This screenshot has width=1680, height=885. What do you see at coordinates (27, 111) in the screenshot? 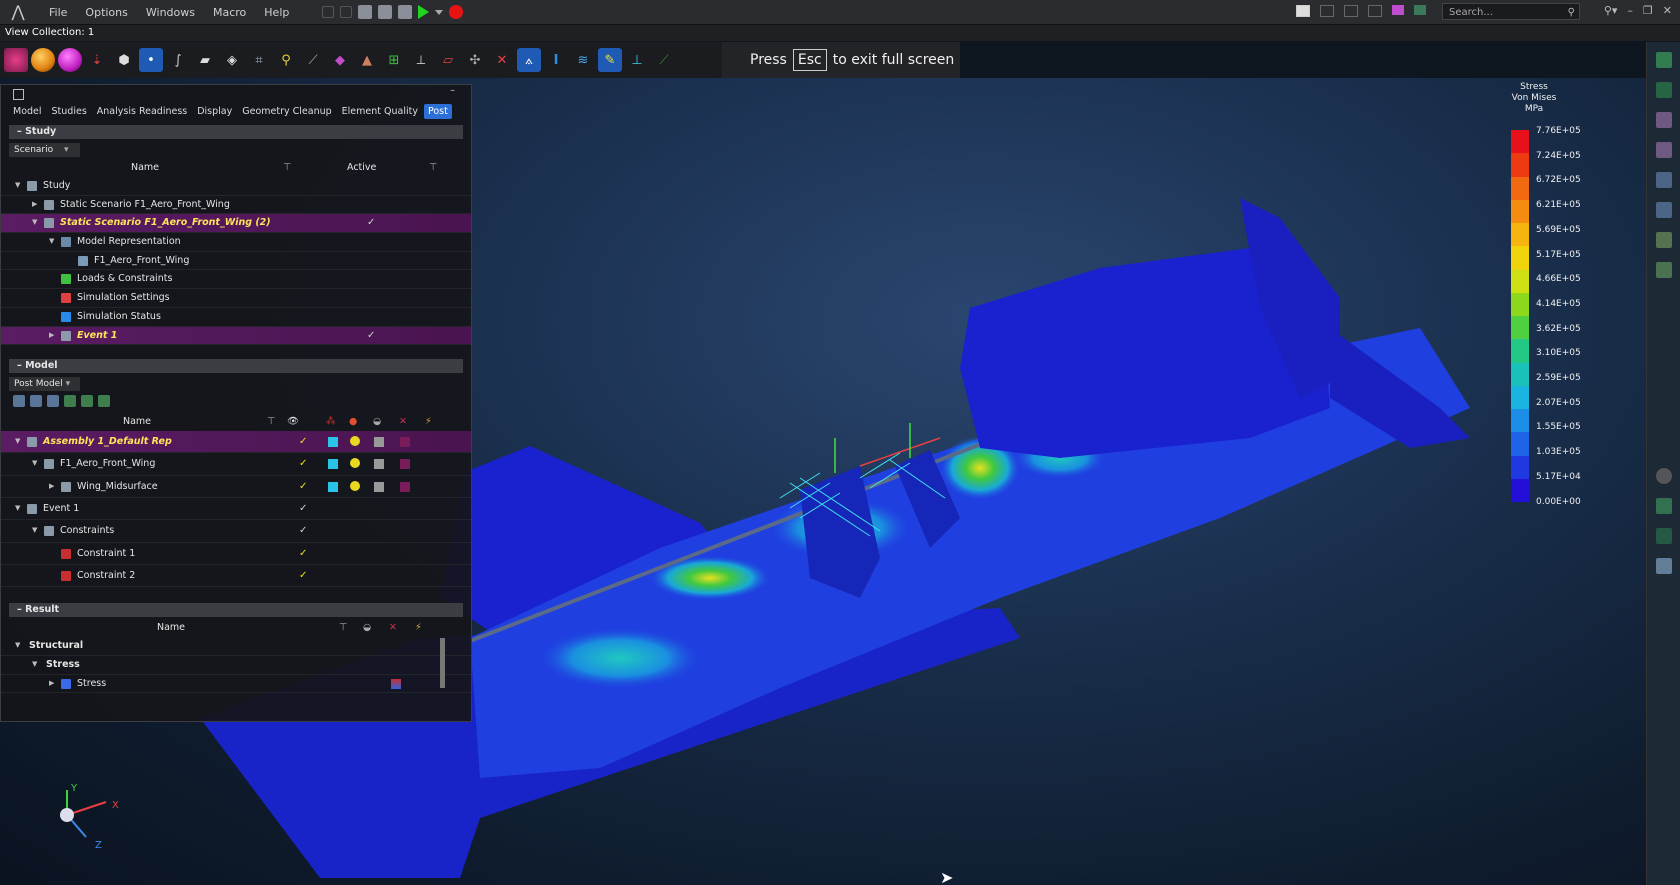
I see `tab-model: Model` at bounding box center [27, 111].